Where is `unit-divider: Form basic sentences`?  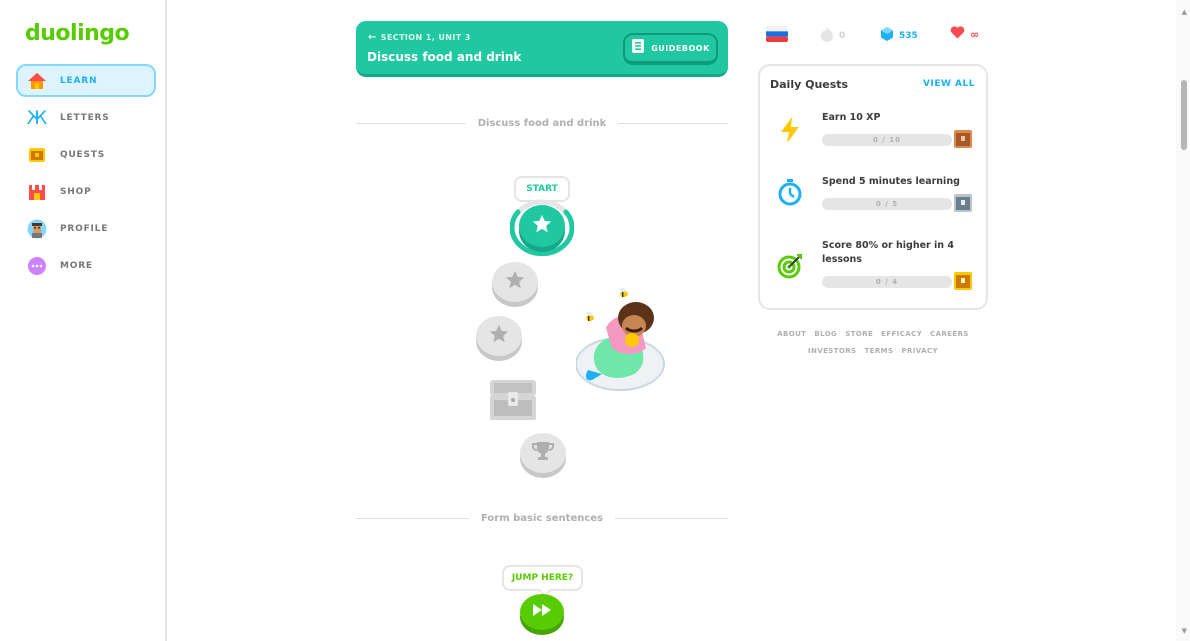
unit-divider: Form basic sentences is located at coordinates (542, 518).